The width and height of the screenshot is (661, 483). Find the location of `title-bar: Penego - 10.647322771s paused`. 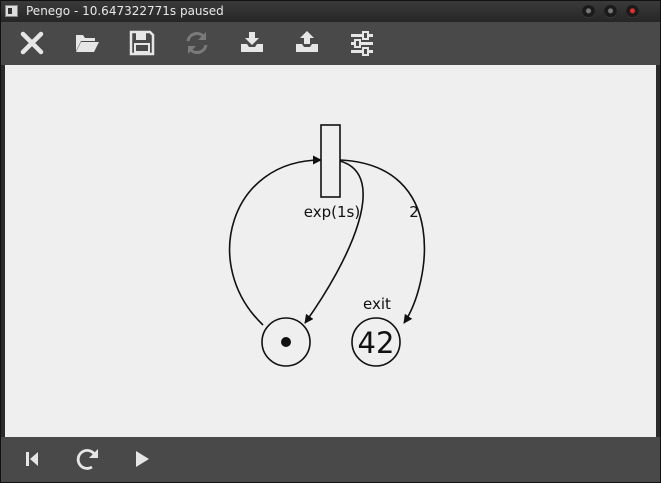

title-bar: Penego - 10.647322771s paused is located at coordinates (330, 11).